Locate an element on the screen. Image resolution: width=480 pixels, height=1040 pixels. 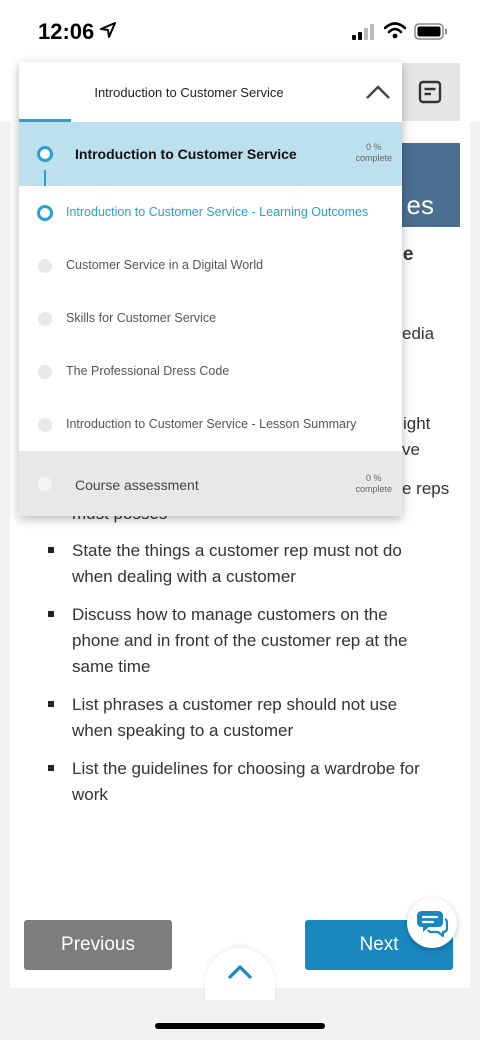
status-bar: 12:06 is located at coordinates (240, 31).